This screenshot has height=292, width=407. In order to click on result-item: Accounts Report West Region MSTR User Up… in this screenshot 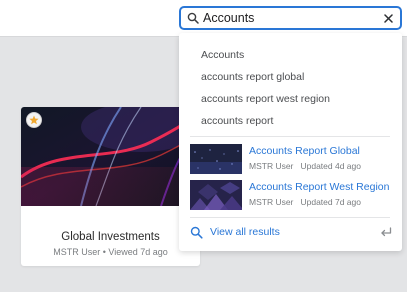, I will do `click(292, 196)`.